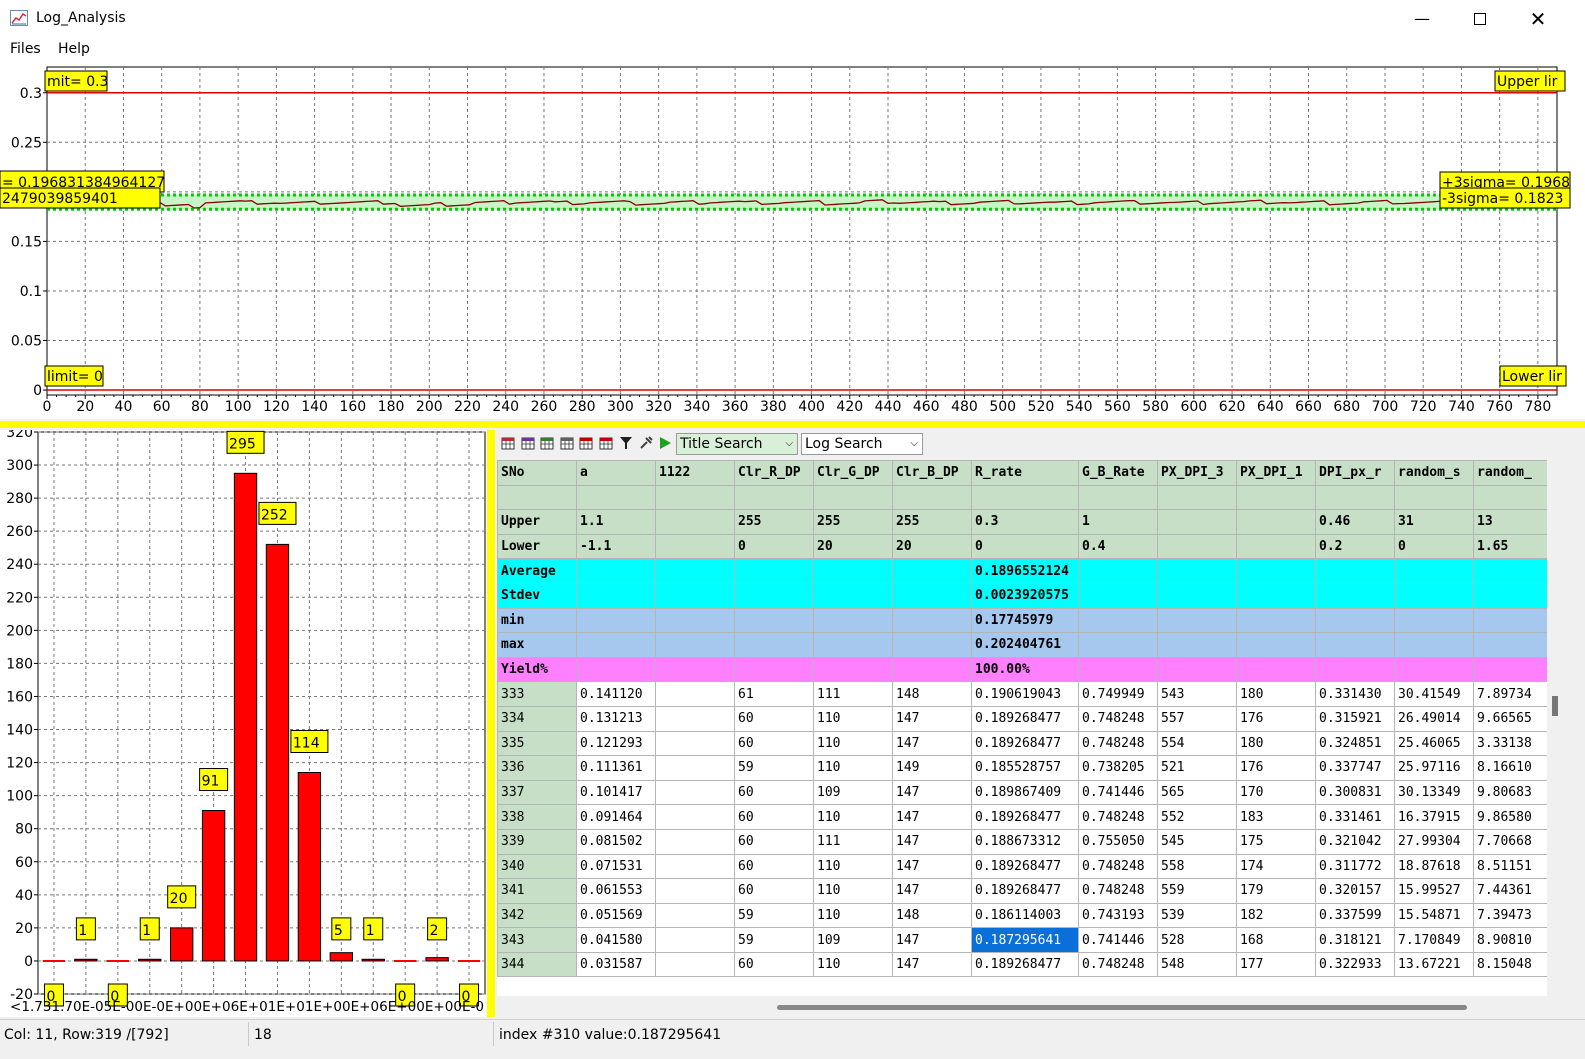 Image resolution: width=1585 pixels, height=1059 pixels. I want to click on cell-clr_g_dp: 109, so click(853, 940).